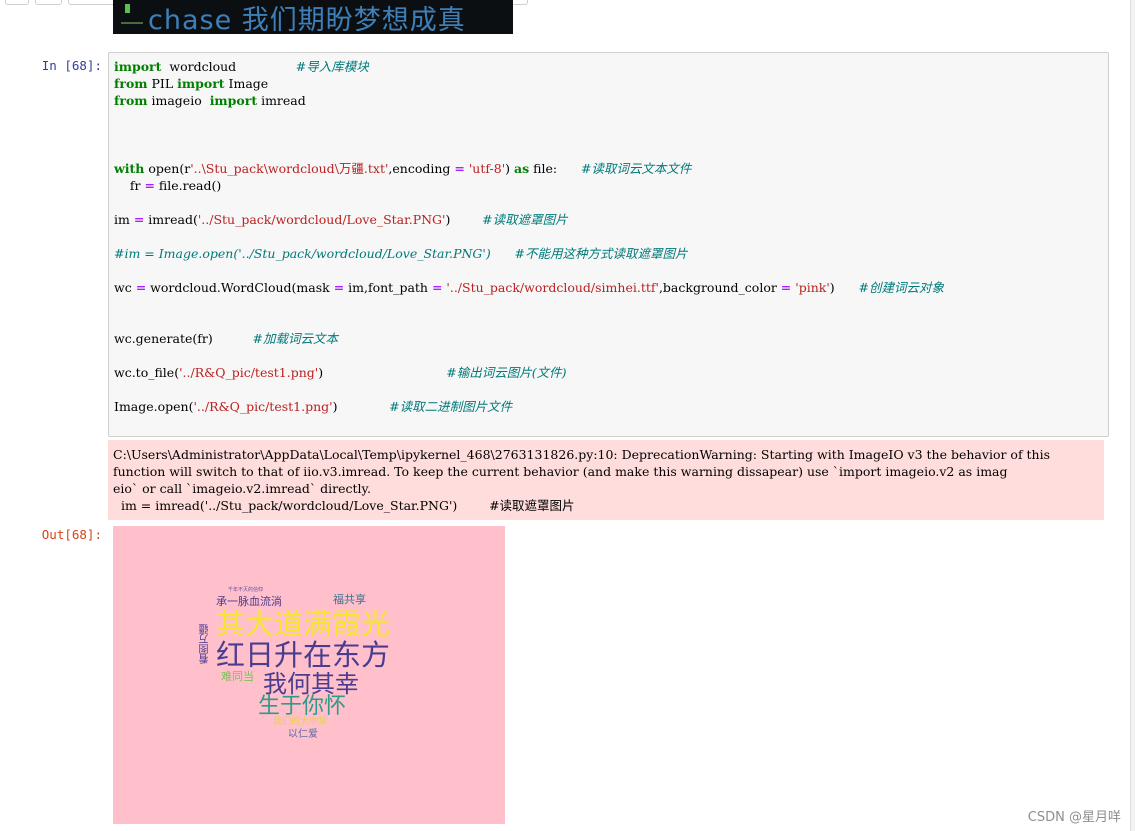 This screenshot has height=831, width=1135. Describe the element at coordinates (295, 338) in the screenshot. I see `code-token: #加载词云文本` at that location.